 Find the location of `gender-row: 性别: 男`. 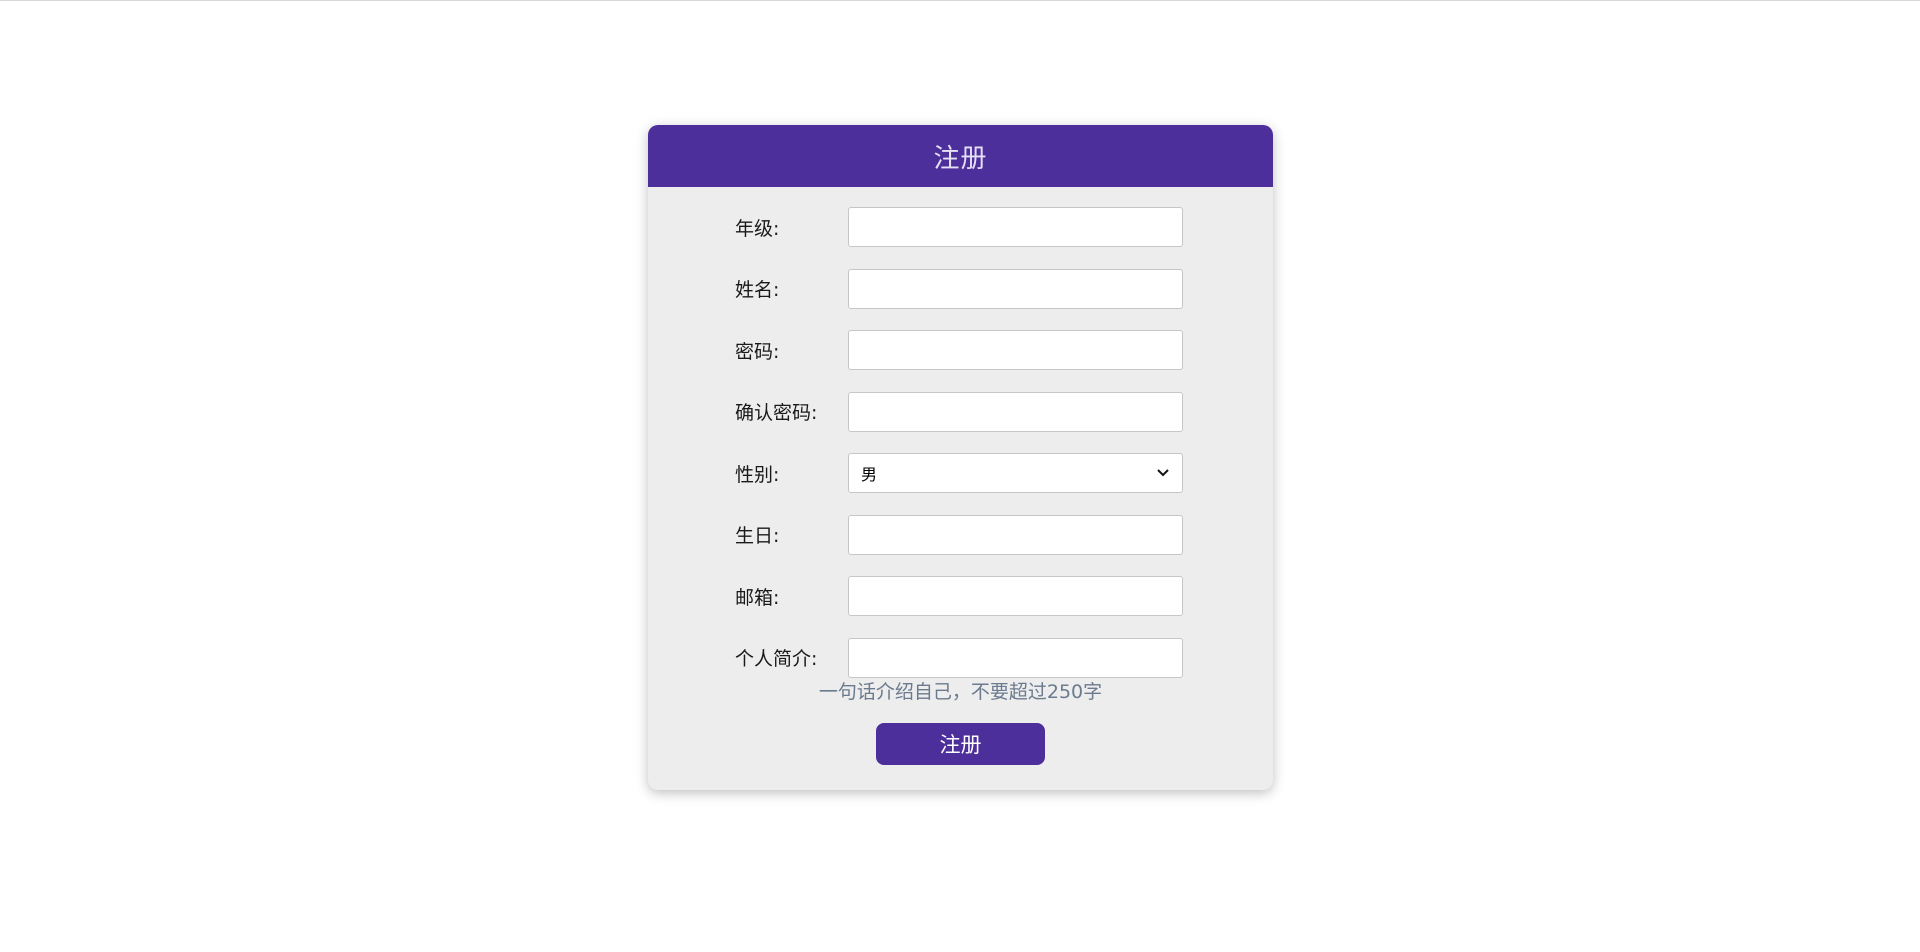

gender-row: 性别: 男 is located at coordinates (959, 473).